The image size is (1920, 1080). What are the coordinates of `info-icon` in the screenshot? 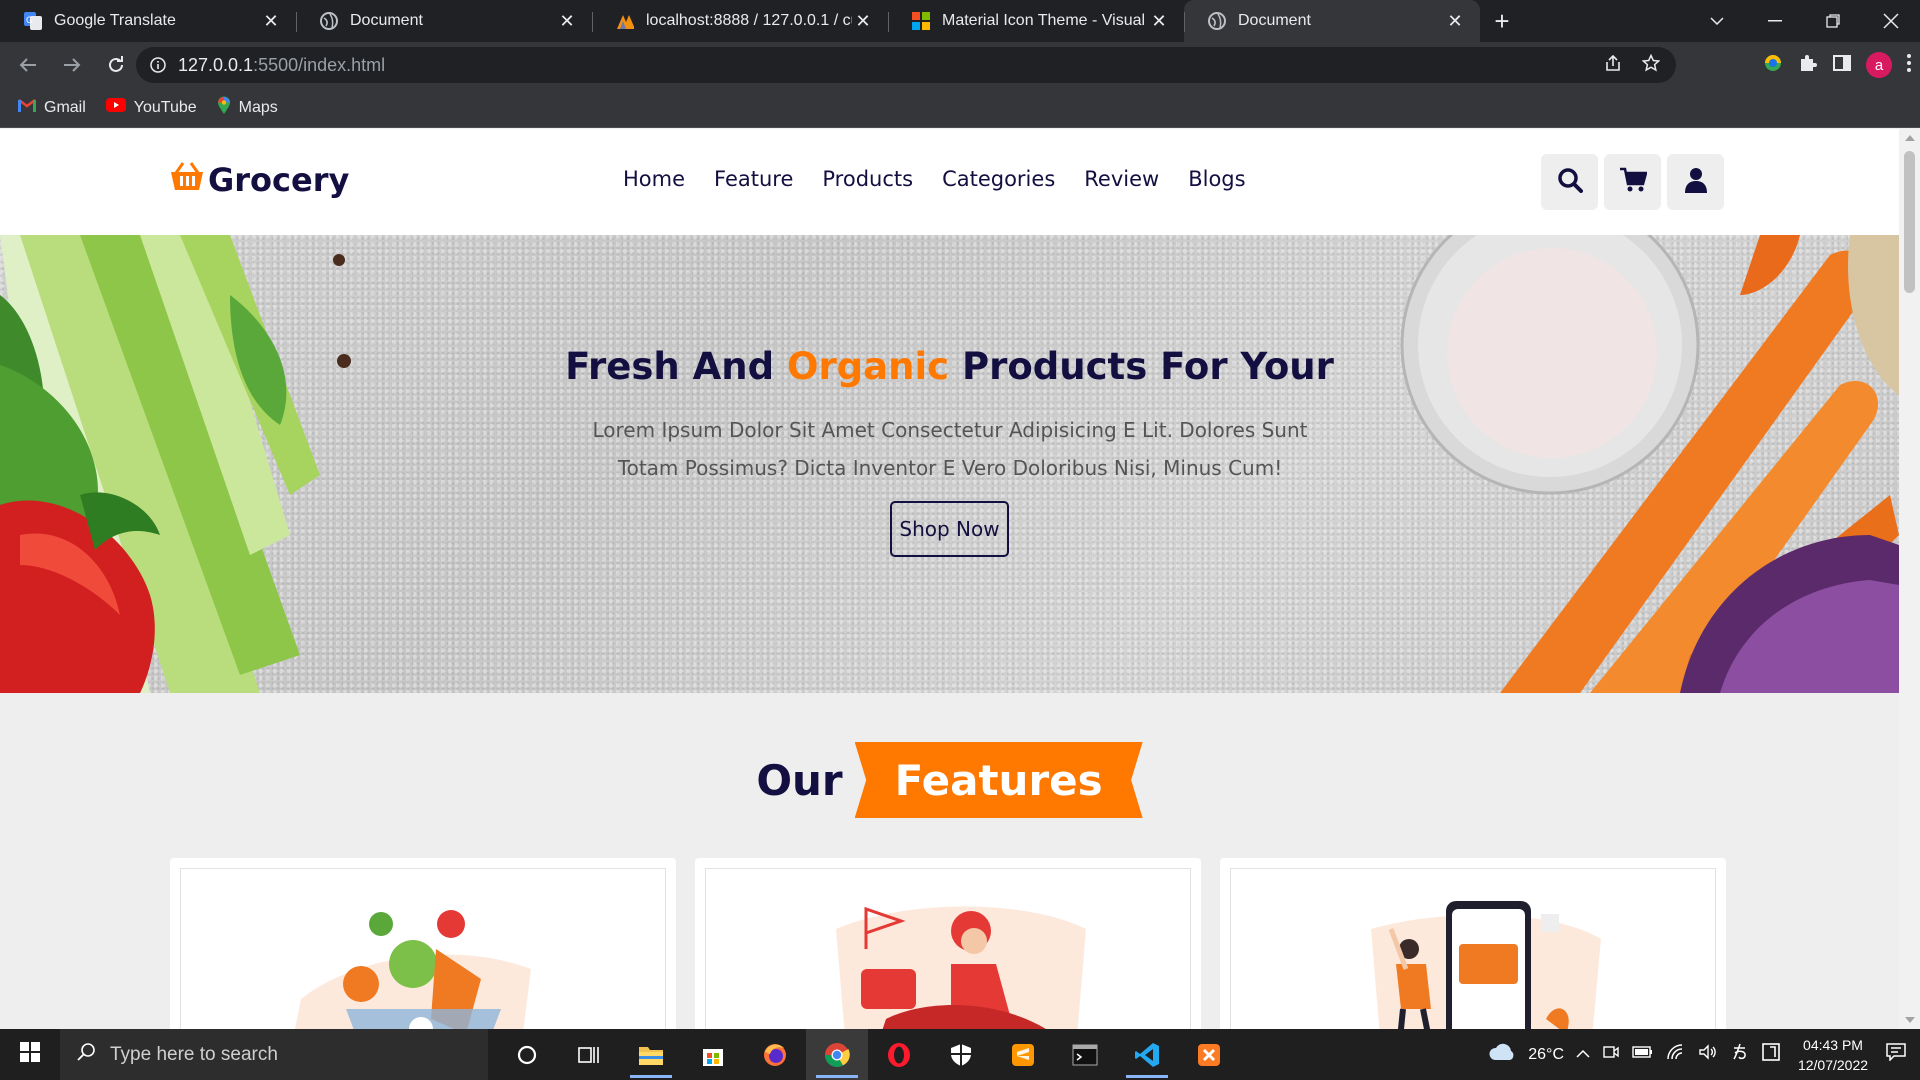 It's located at (158, 65).